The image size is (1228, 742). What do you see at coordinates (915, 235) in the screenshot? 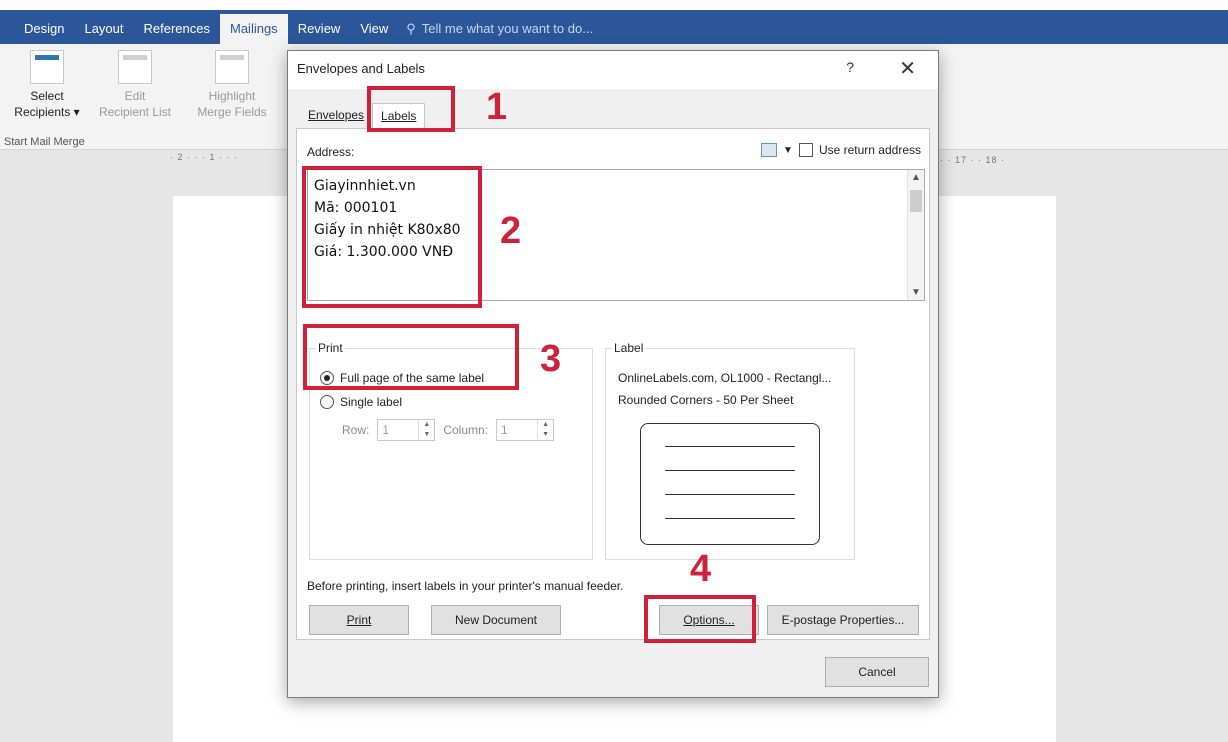
I see `address-scrollbar: ▲ ▼` at bounding box center [915, 235].